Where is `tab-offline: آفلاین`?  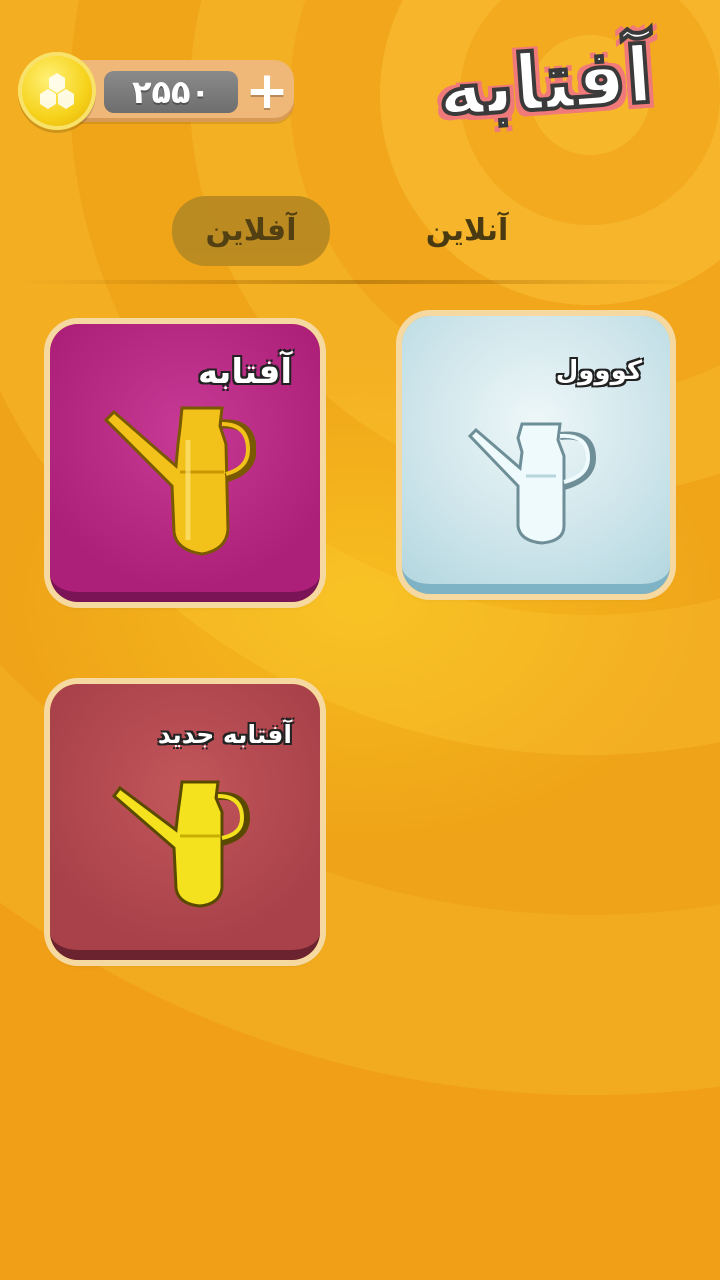
tab-offline: آفلاین is located at coordinates (251, 231).